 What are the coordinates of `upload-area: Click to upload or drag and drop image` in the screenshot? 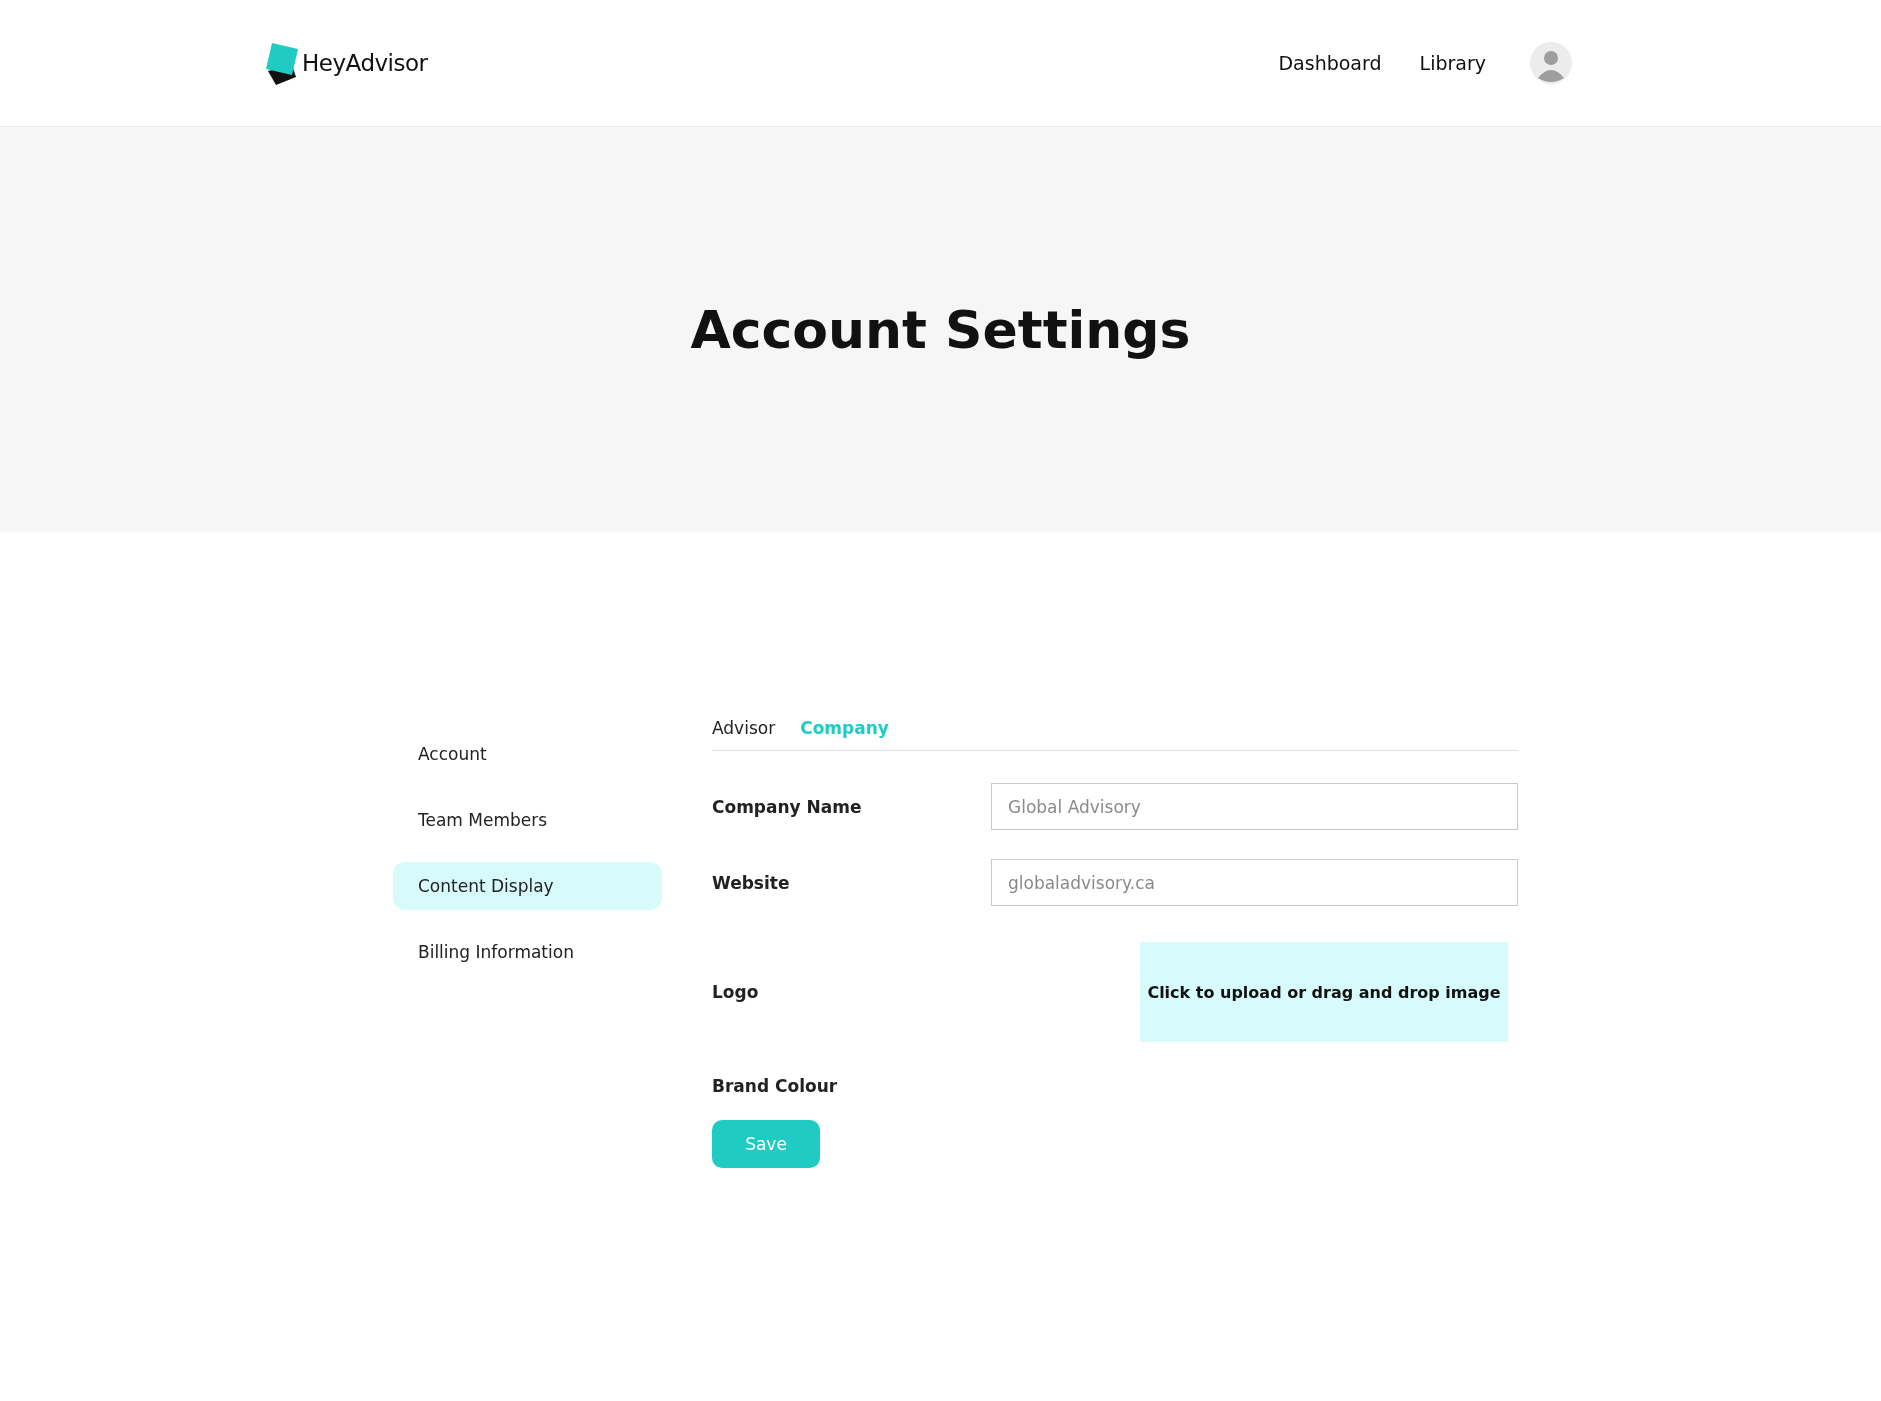 It's located at (1324, 992).